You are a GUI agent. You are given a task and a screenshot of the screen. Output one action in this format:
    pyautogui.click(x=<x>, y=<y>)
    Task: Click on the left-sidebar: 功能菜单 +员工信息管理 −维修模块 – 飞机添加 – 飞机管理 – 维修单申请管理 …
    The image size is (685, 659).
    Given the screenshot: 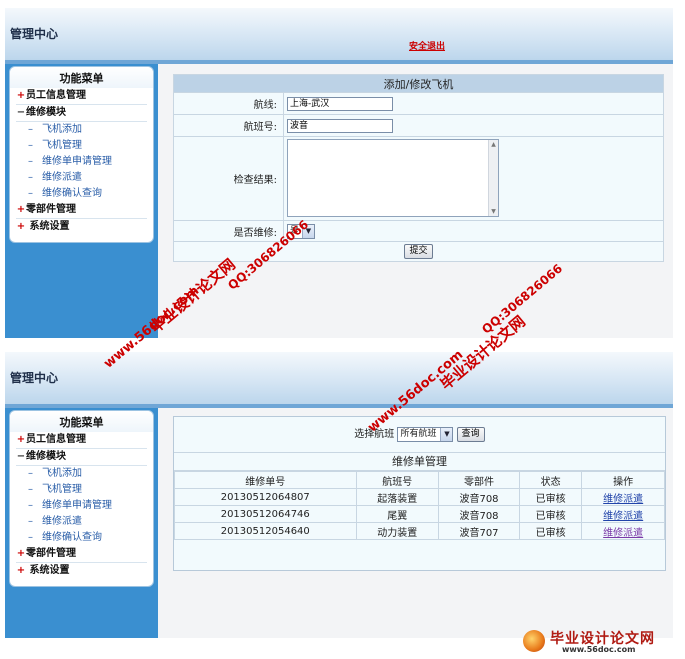 What is the action you would take?
    pyautogui.click(x=81, y=201)
    